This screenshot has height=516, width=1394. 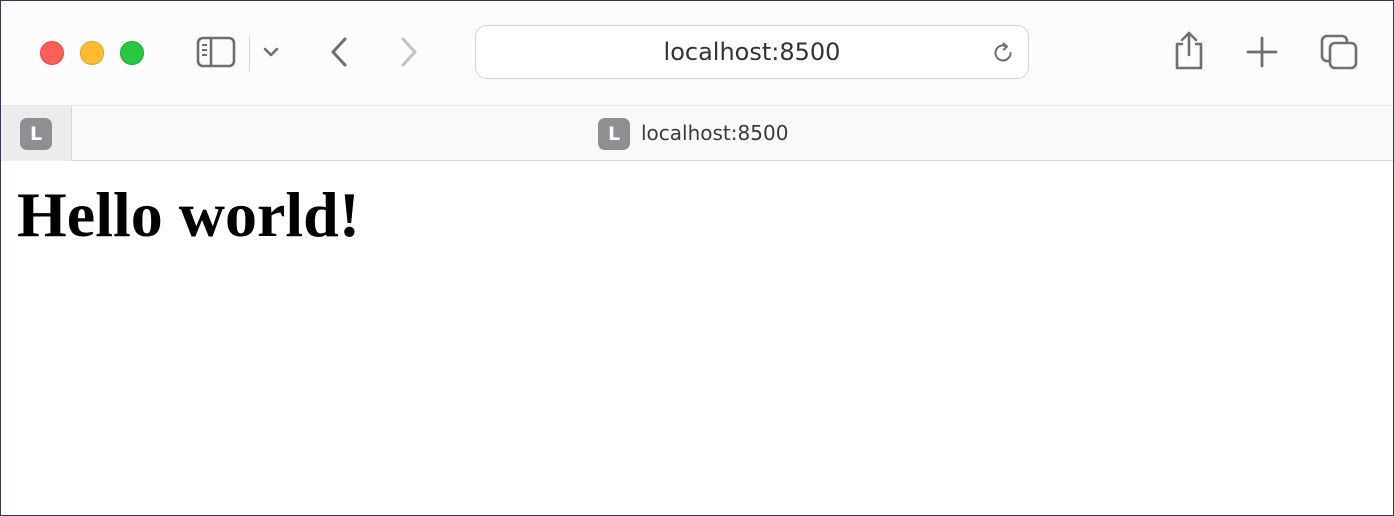 I want to click on address-bar: localhost:8500, so click(x=752, y=52).